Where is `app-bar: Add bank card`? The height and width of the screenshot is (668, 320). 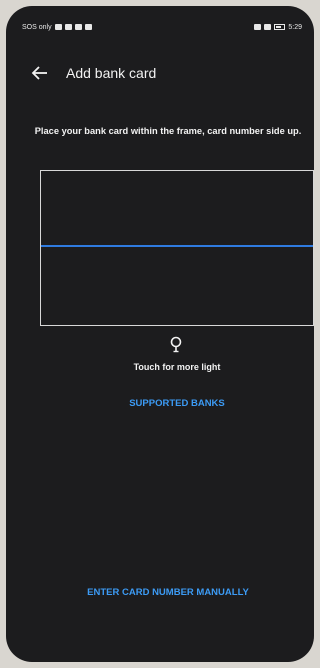
app-bar: Add bank card is located at coordinates (93, 73).